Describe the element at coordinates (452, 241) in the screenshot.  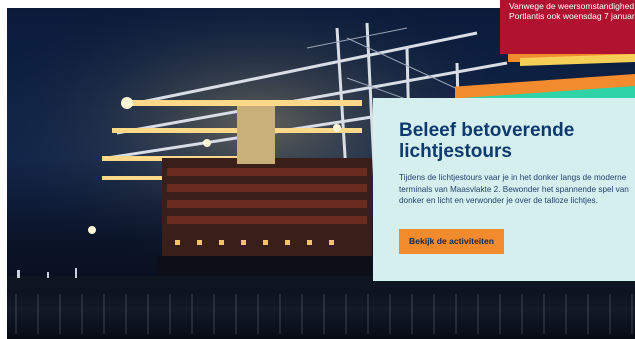
I see `view-activities-button: Bekijk de activiteiten` at that location.